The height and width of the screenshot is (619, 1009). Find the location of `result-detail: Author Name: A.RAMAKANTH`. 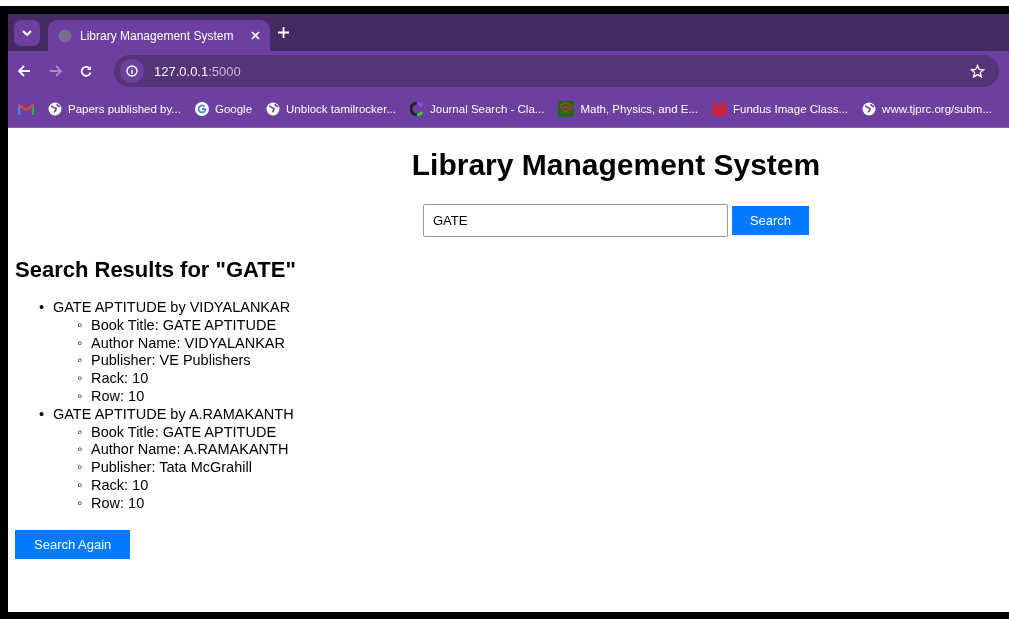

result-detail: Author Name: A.RAMAKANTH is located at coordinates (190, 450).